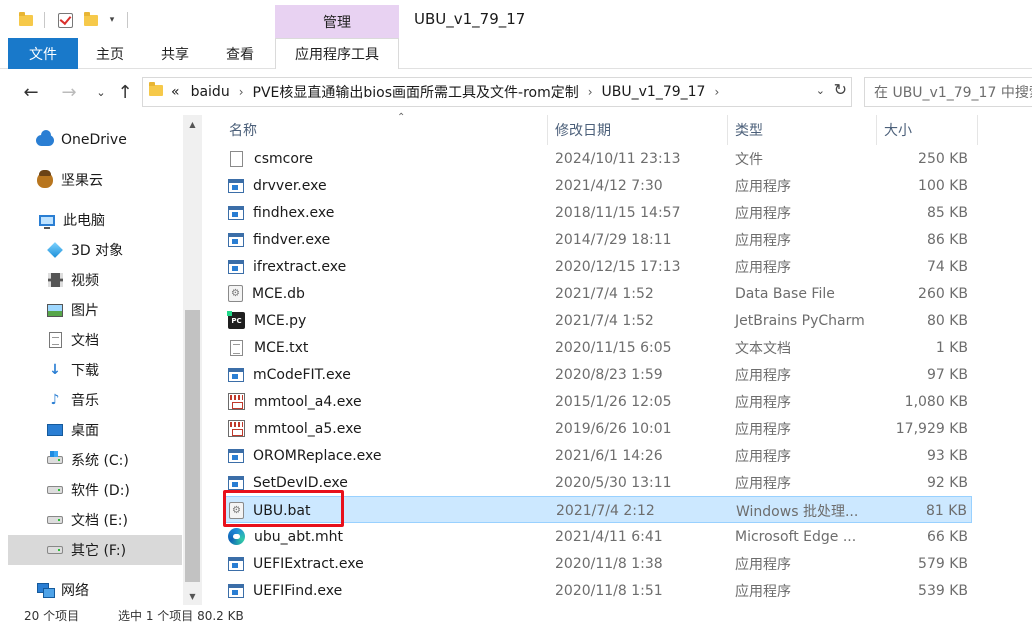 Image resolution: width=1032 pixels, height=624 pixels. I want to click on file-size: 100 KB, so click(943, 185).